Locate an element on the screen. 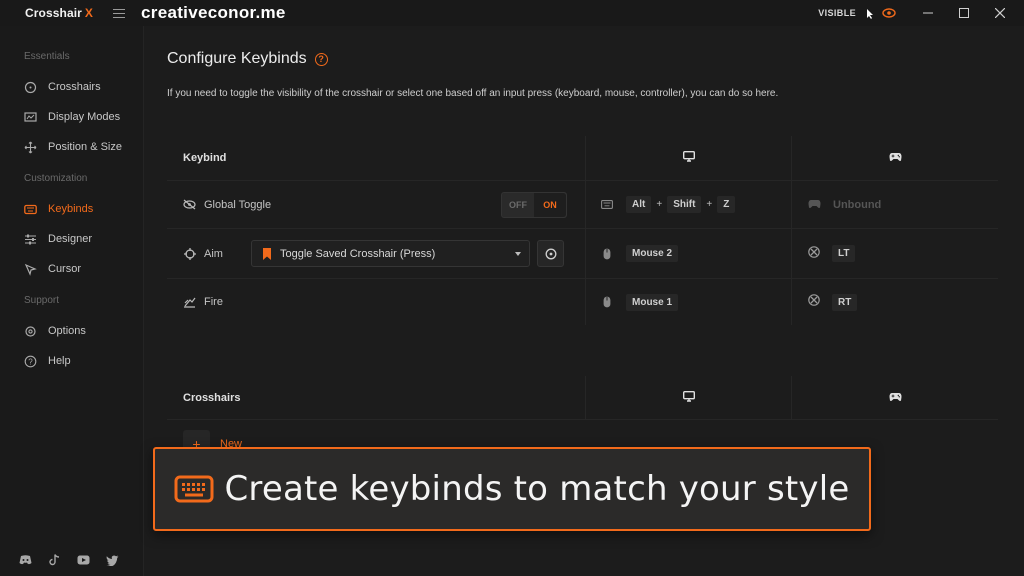 The height and width of the screenshot is (576, 1024). key-chip: LT is located at coordinates (844, 253).